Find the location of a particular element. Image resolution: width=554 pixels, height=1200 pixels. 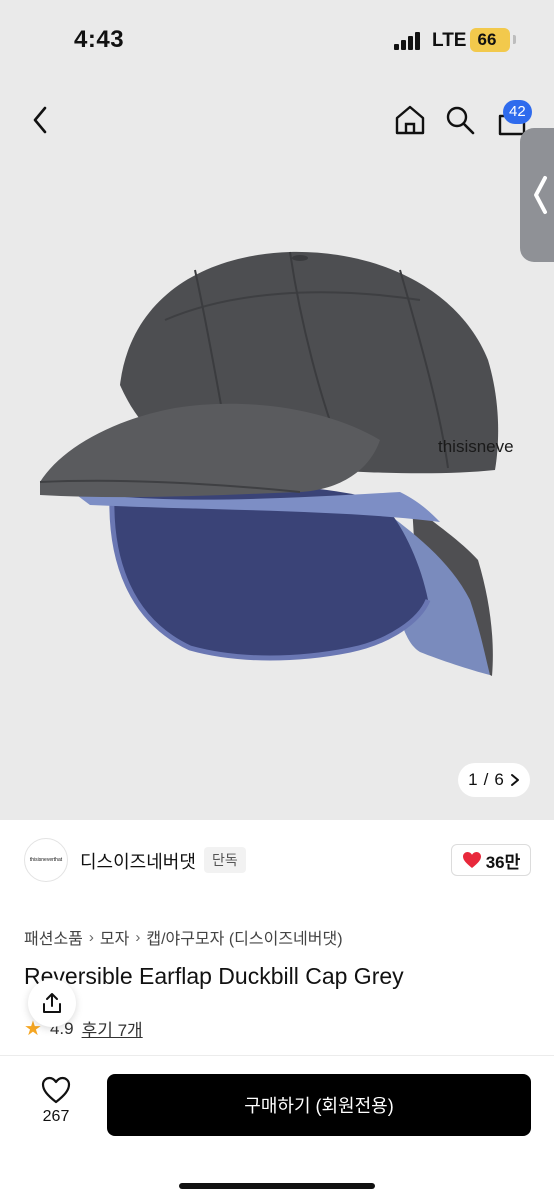

brand-like-button: 36만 is located at coordinates (491, 860).